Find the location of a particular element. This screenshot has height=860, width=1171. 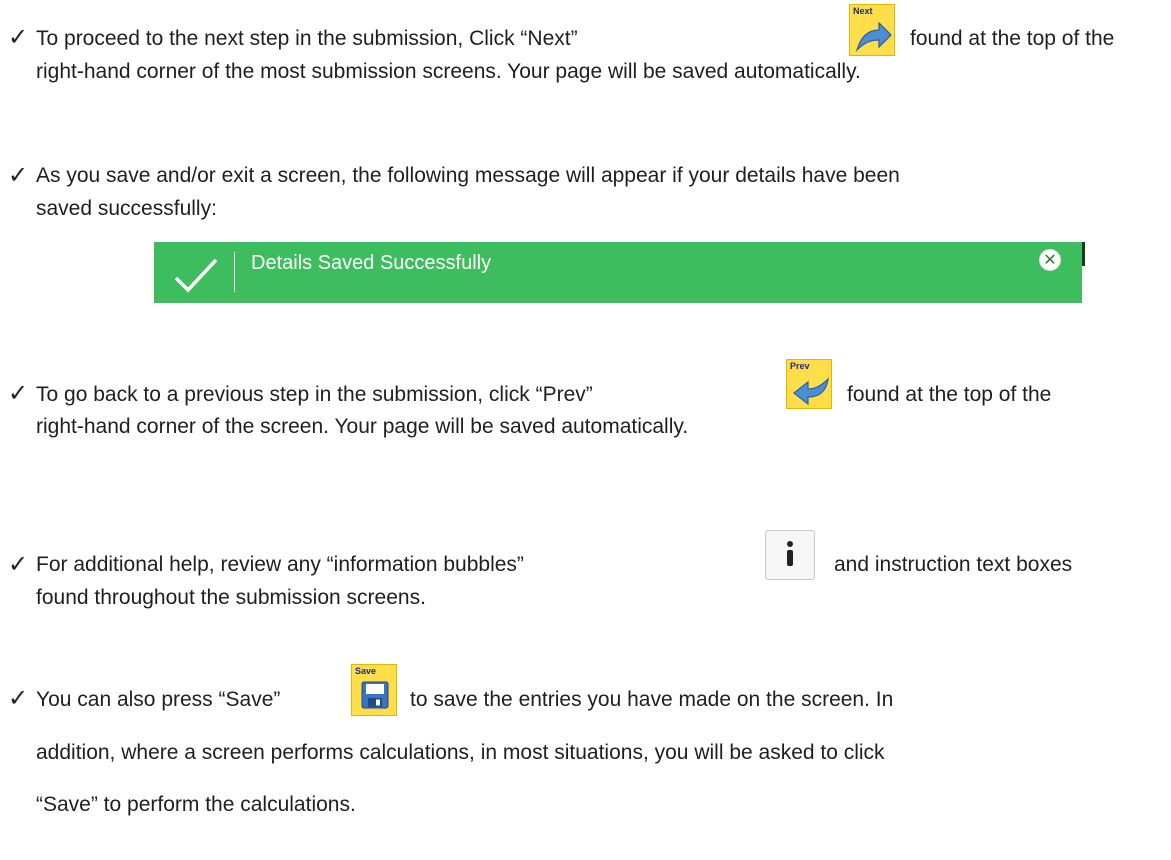

save-button: Save is located at coordinates (374, 690).